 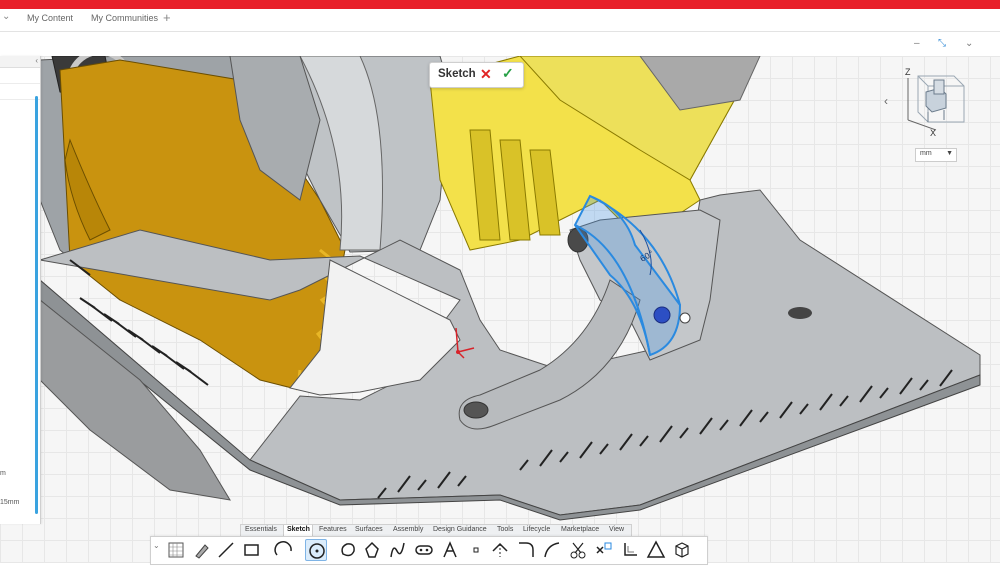 What do you see at coordinates (536, 529) in the screenshot?
I see `tab-lifecycle: Lifecycle` at bounding box center [536, 529].